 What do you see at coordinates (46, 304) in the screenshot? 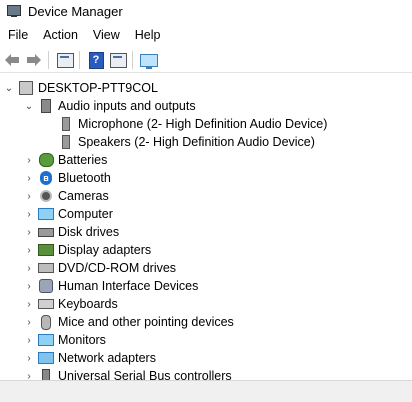
I see `keyboard-icon` at bounding box center [46, 304].